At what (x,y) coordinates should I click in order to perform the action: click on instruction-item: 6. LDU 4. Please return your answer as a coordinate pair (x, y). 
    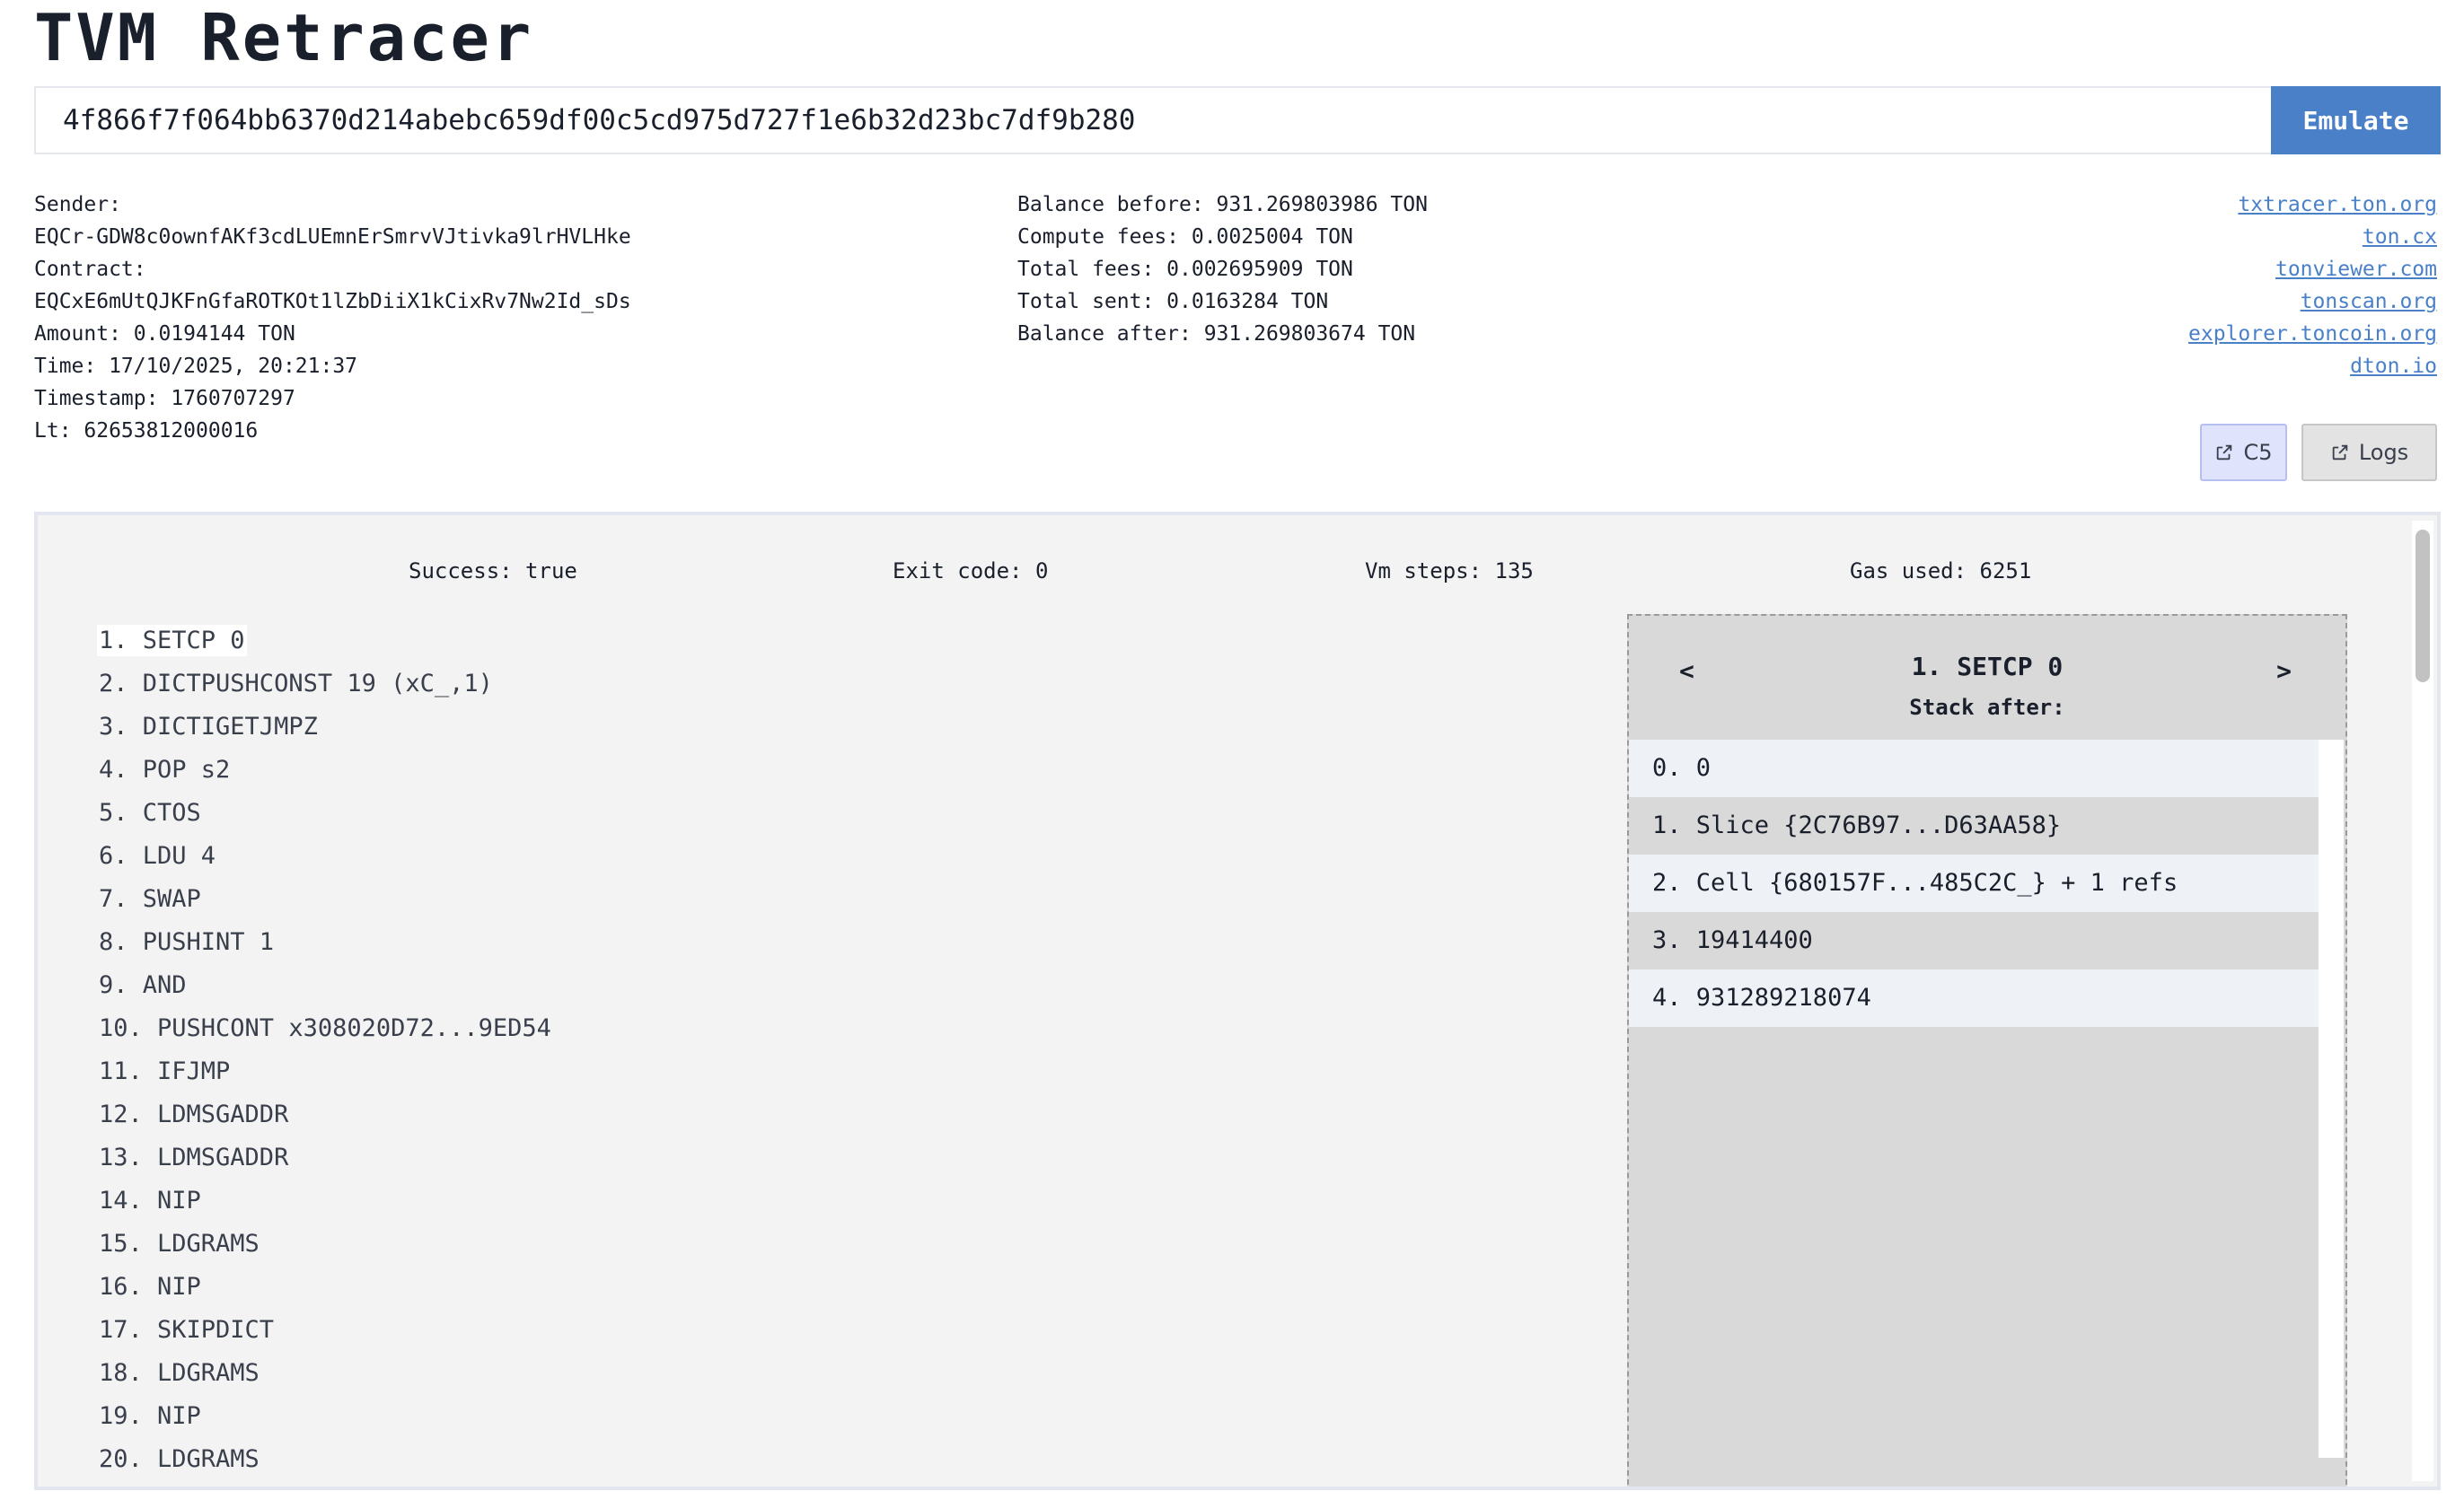
    Looking at the image, I should click on (325, 857).